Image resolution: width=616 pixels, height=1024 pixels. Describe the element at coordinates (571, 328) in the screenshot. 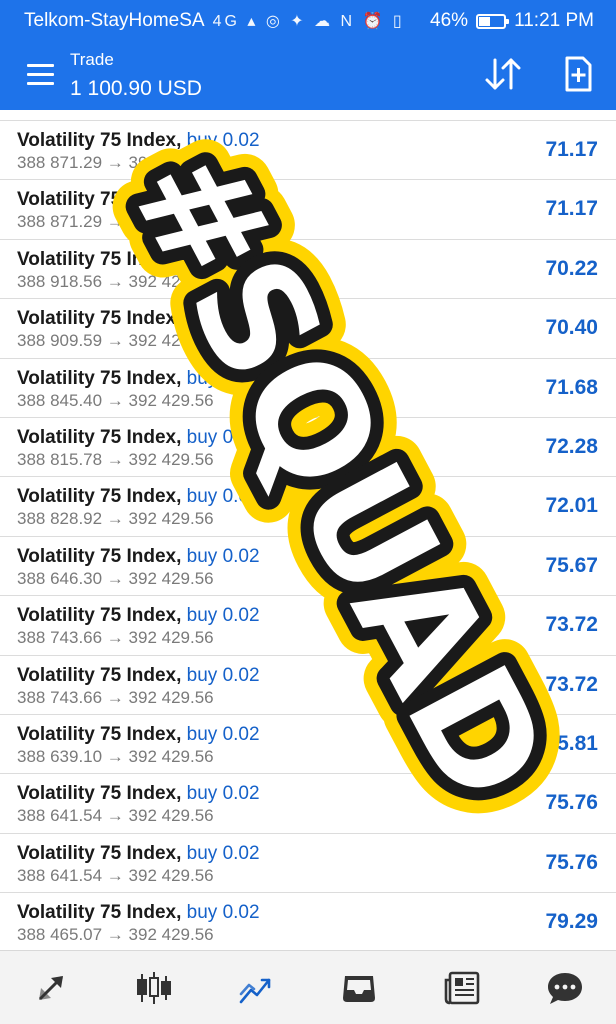

I see `position-profit: 70.40` at that location.